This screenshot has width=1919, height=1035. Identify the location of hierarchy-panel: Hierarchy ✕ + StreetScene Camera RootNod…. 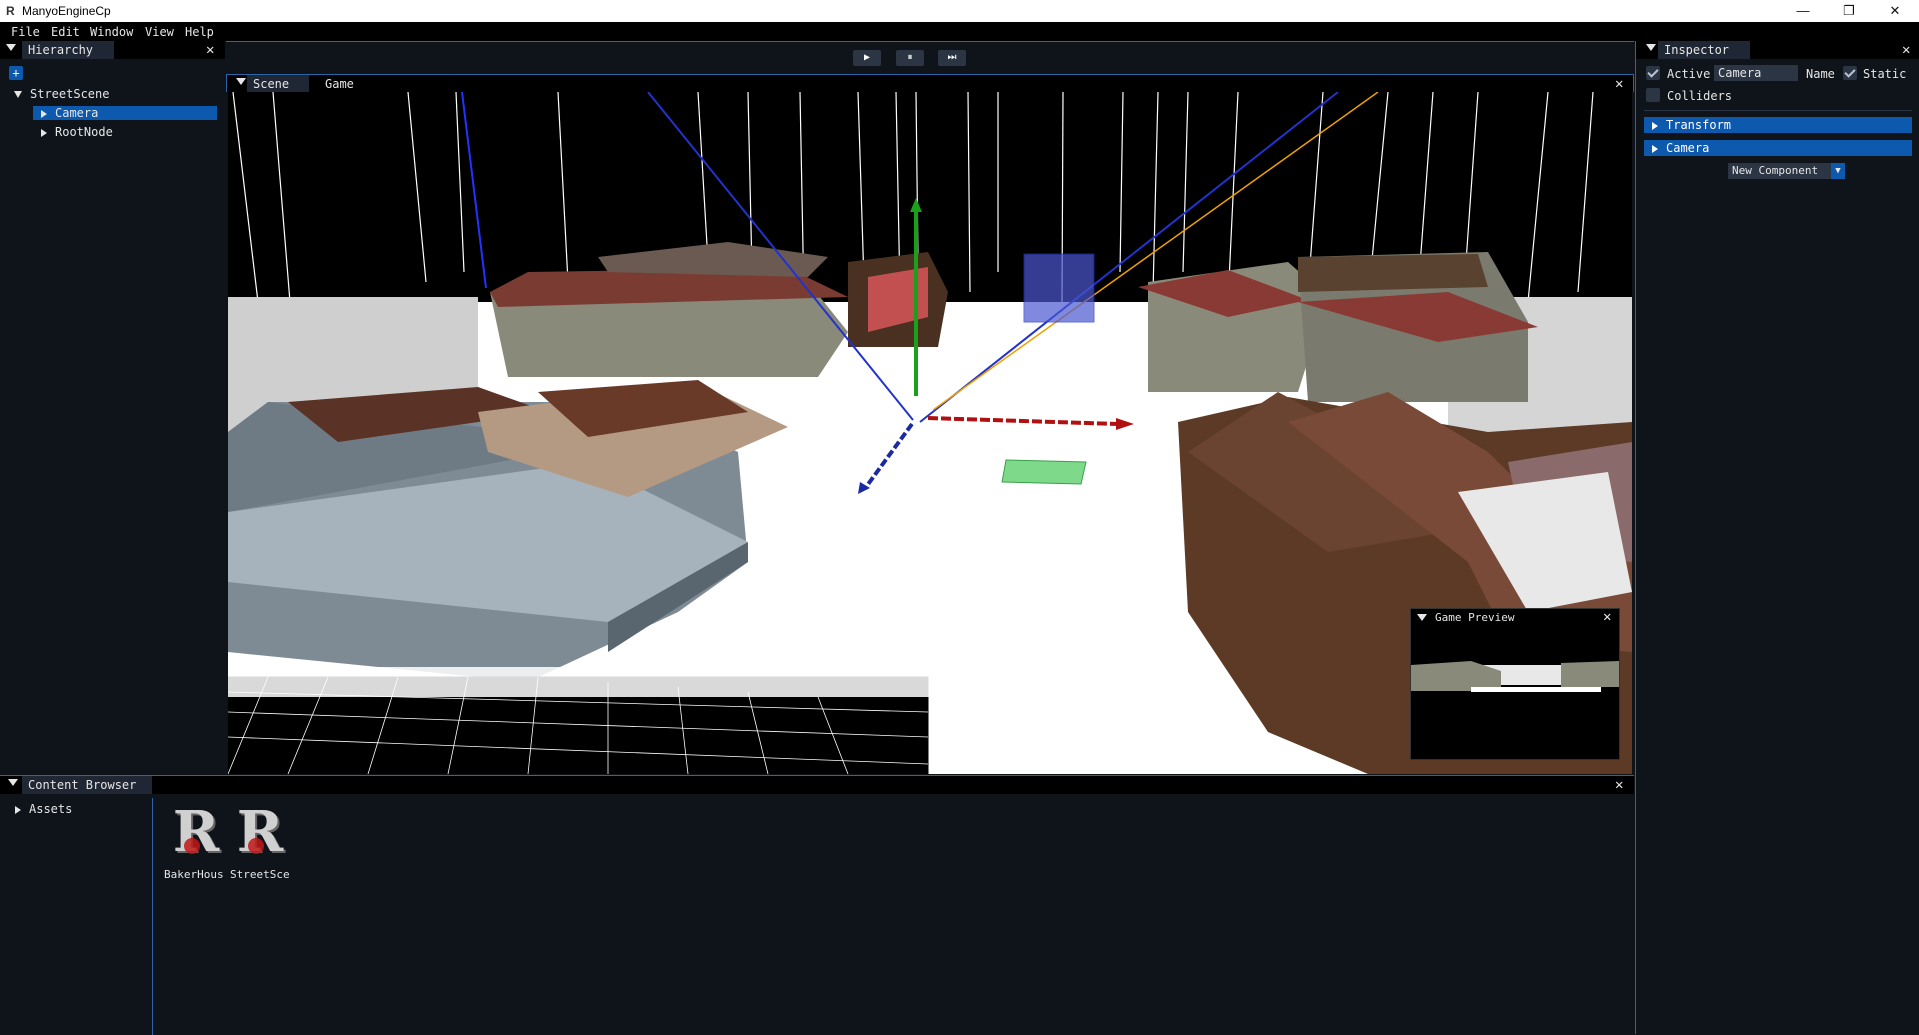
(112, 408).